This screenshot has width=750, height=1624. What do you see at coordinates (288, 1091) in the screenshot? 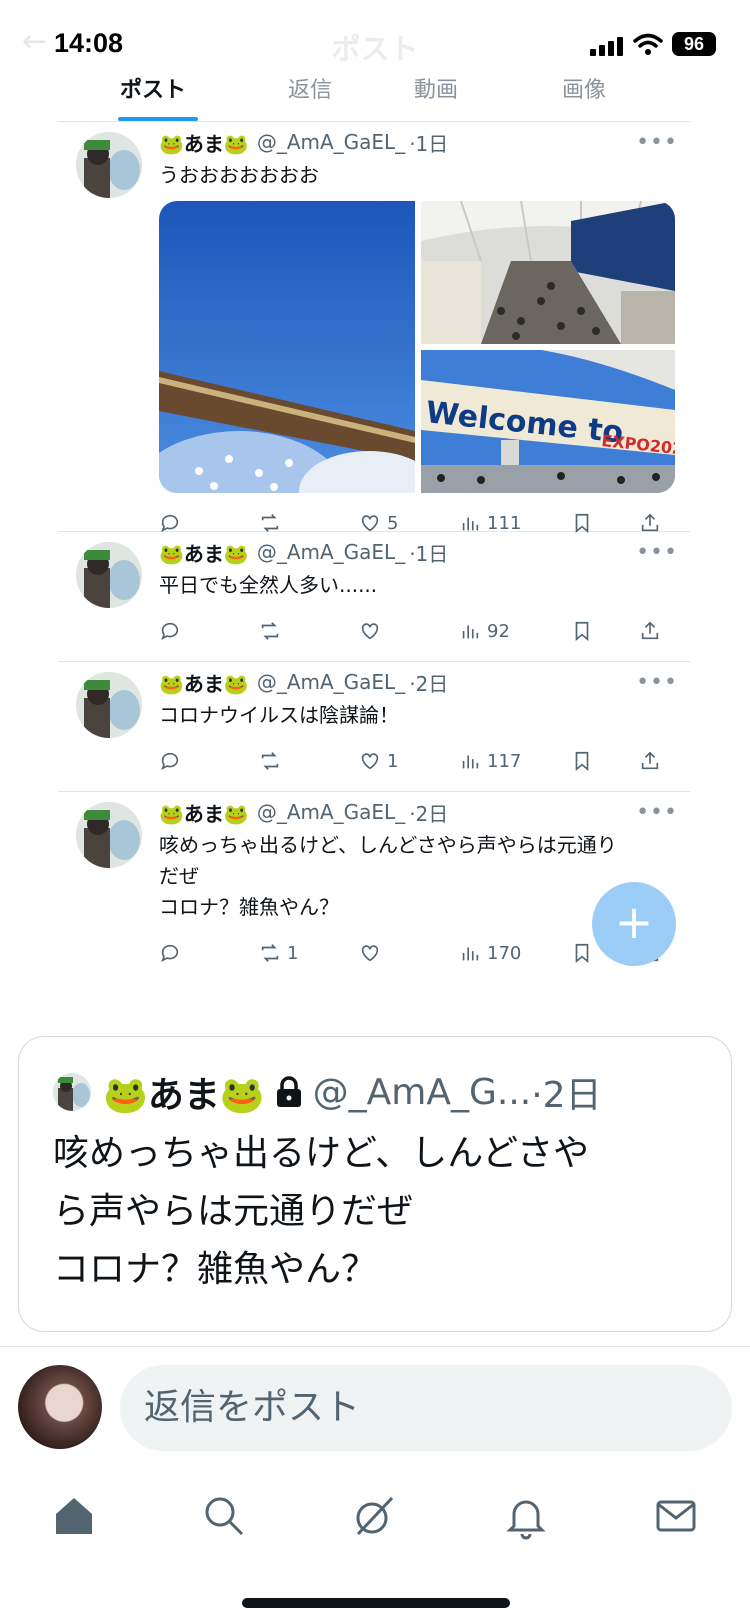
I see `lock-icon` at bounding box center [288, 1091].